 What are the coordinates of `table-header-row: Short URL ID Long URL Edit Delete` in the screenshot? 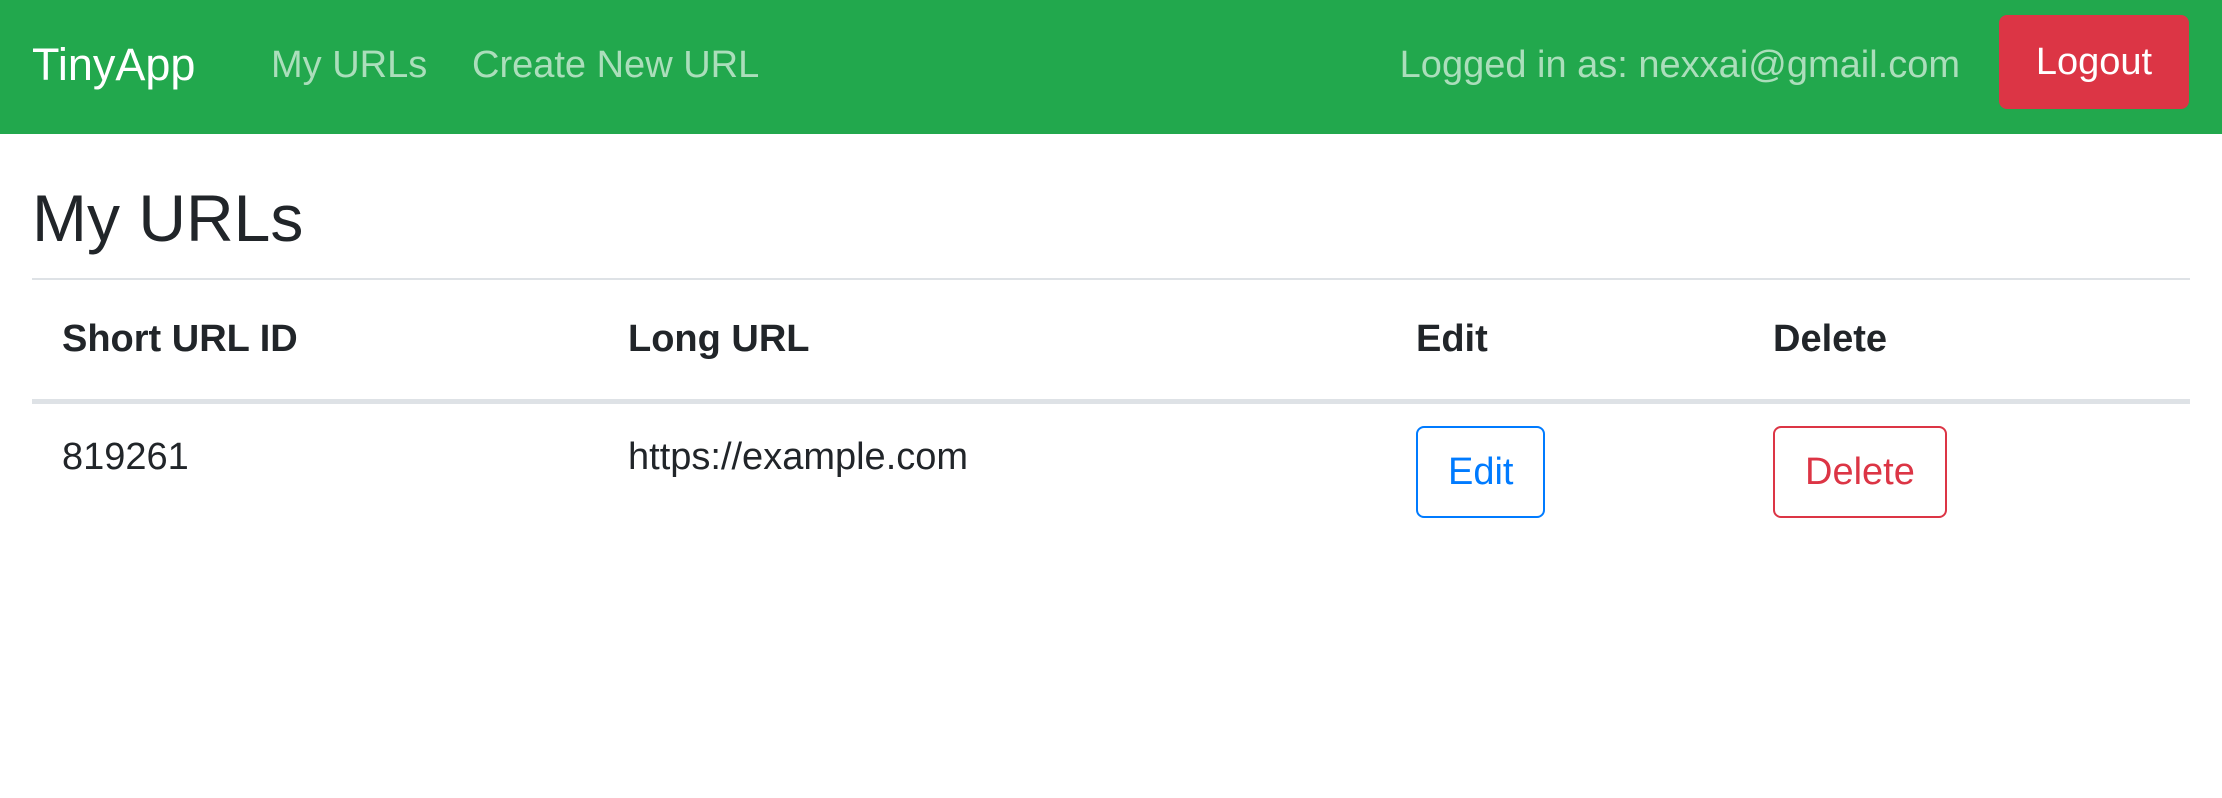 It's located at (1111, 340).